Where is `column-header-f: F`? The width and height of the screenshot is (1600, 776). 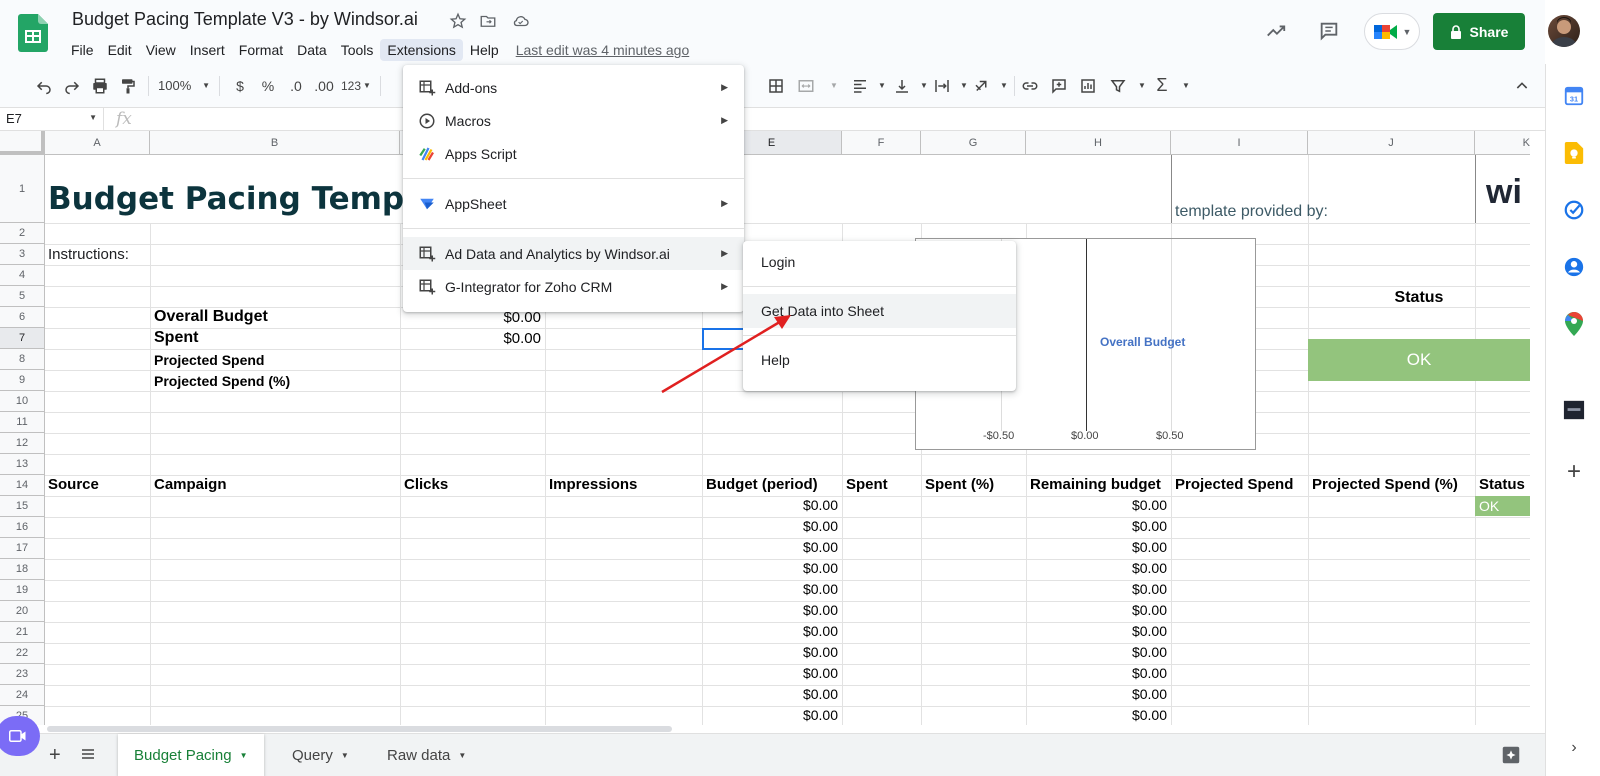 column-header-f: F is located at coordinates (881, 143).